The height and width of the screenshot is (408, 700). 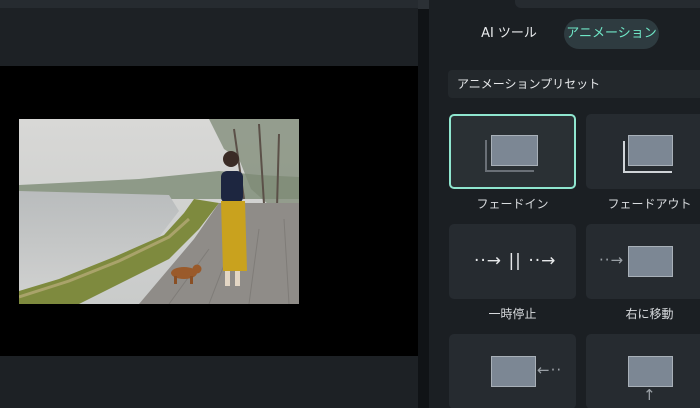 I want to click on preset-move-right: ··→, so click(x=643, y=261).